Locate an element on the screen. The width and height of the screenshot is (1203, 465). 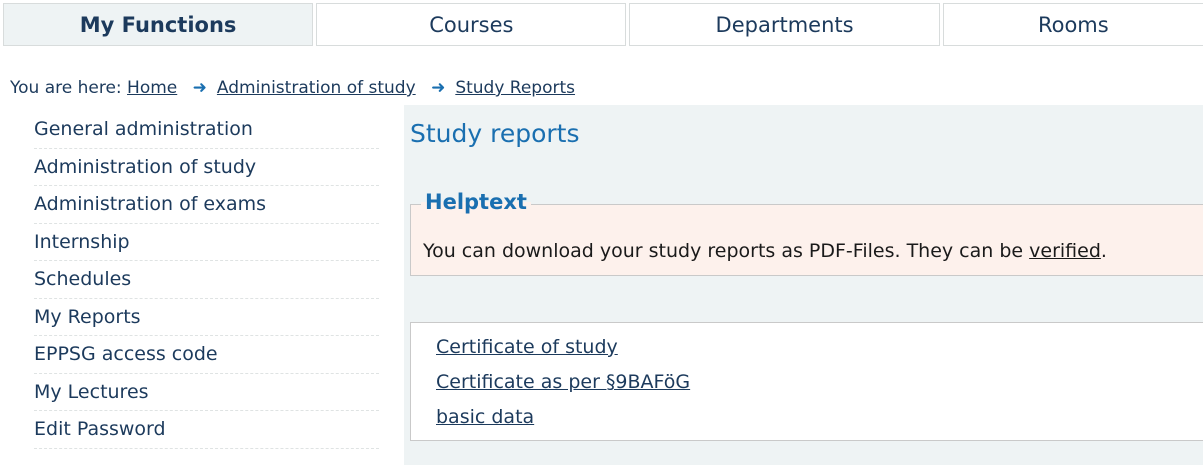
tab-rooms: Rooms is located at coordinates (1072, 24).